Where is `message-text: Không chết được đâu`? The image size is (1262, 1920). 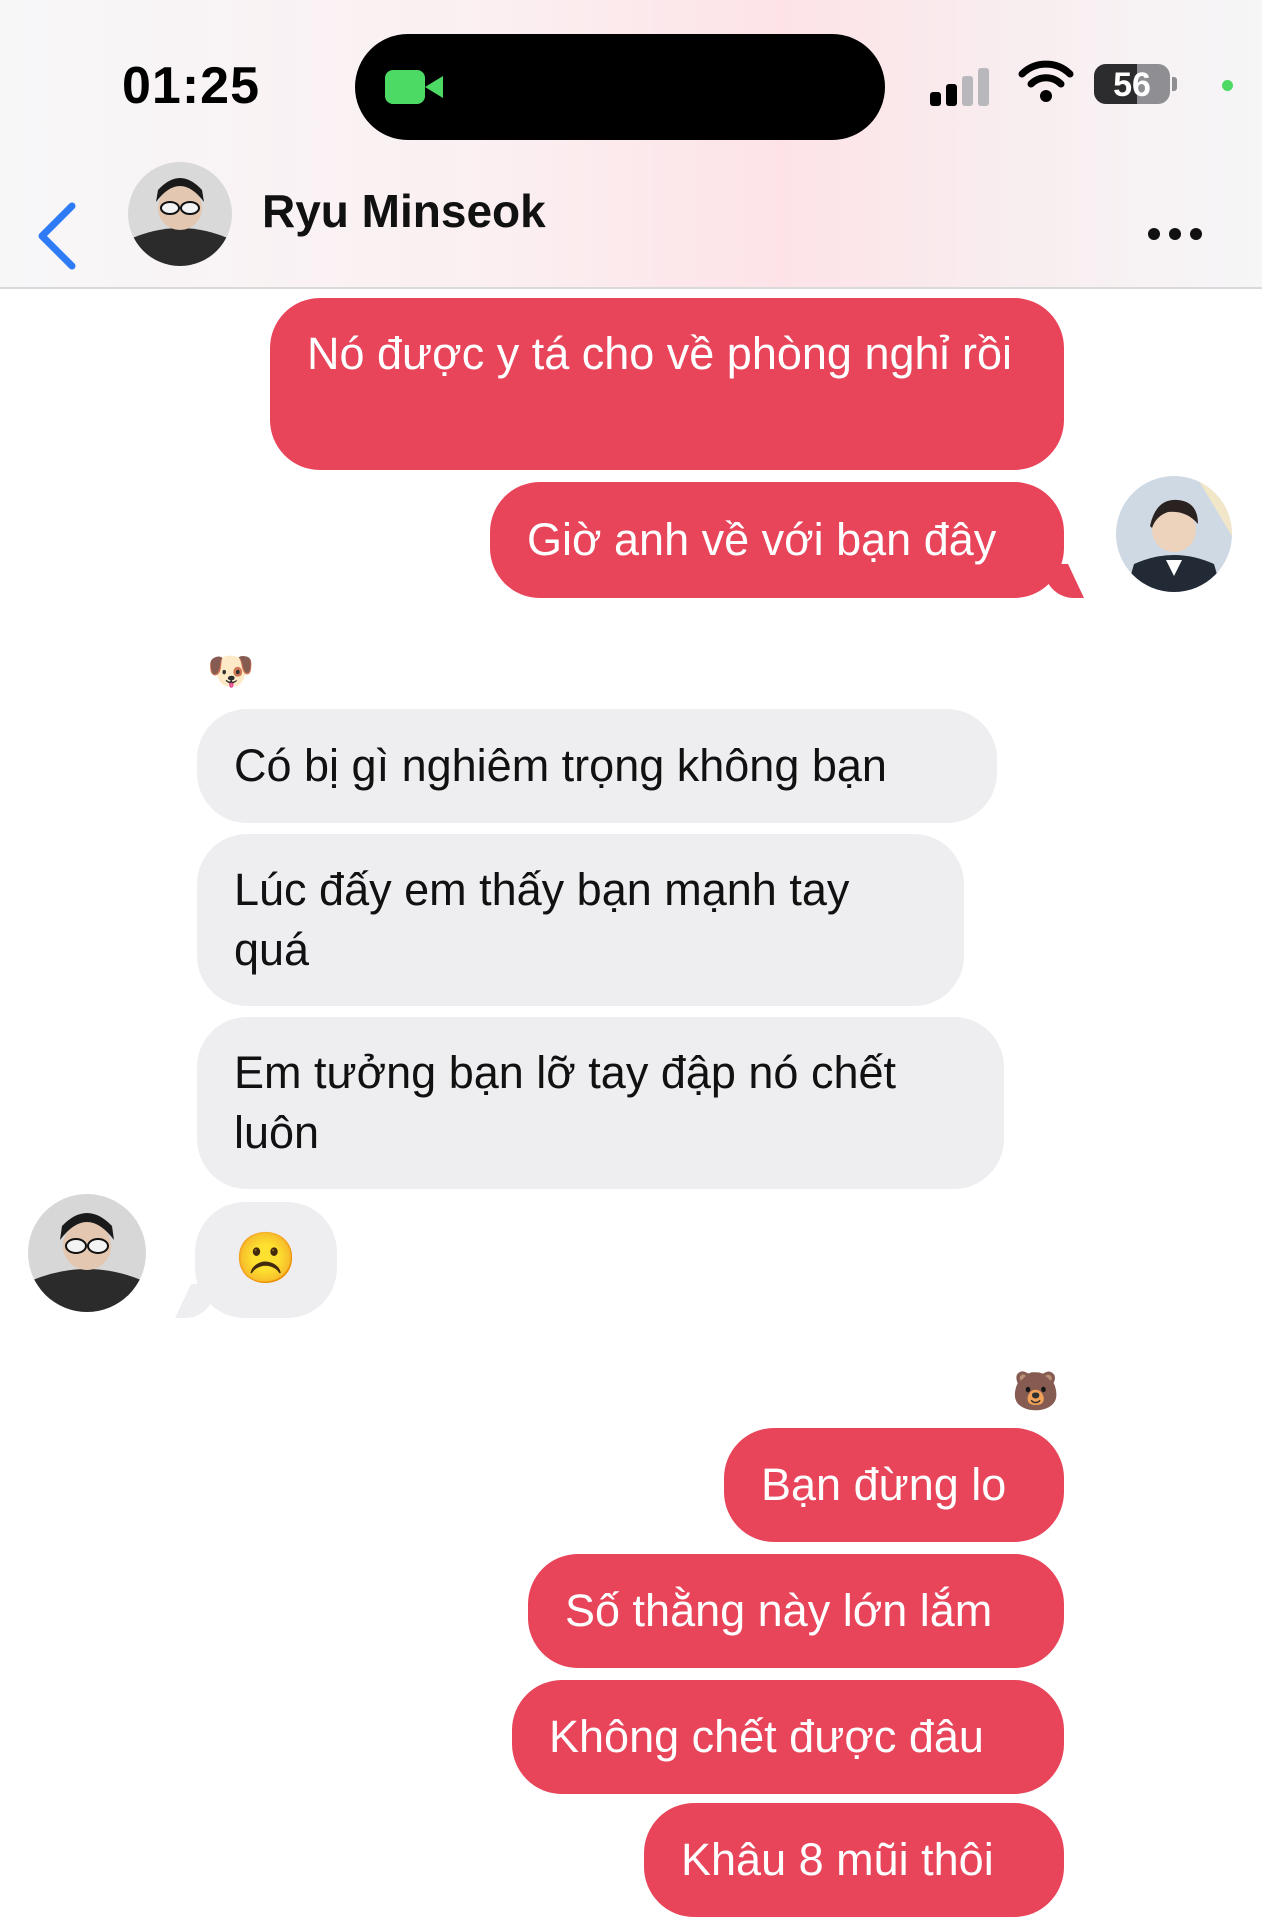
message-text: Không chết được đâu is located at coordinates (766, 1736).